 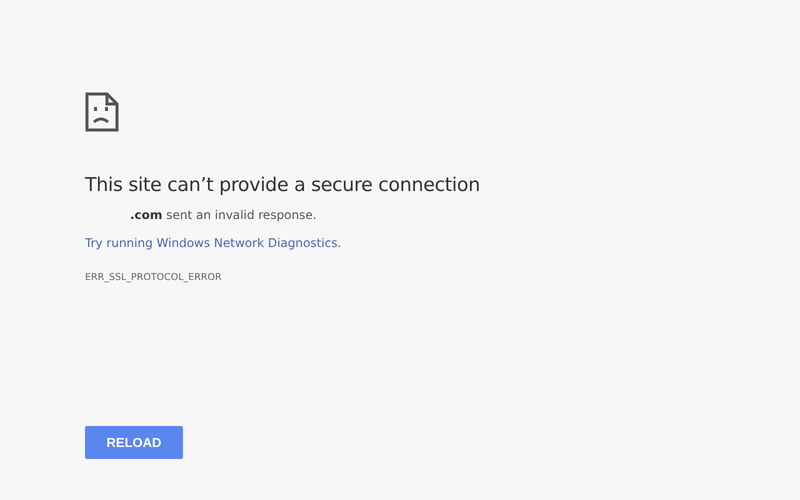 What do you see at coordinates (223, 215) in the screenshot?
I see `error-description: .com sent an invalid response.` at bounding box center [223, 215].